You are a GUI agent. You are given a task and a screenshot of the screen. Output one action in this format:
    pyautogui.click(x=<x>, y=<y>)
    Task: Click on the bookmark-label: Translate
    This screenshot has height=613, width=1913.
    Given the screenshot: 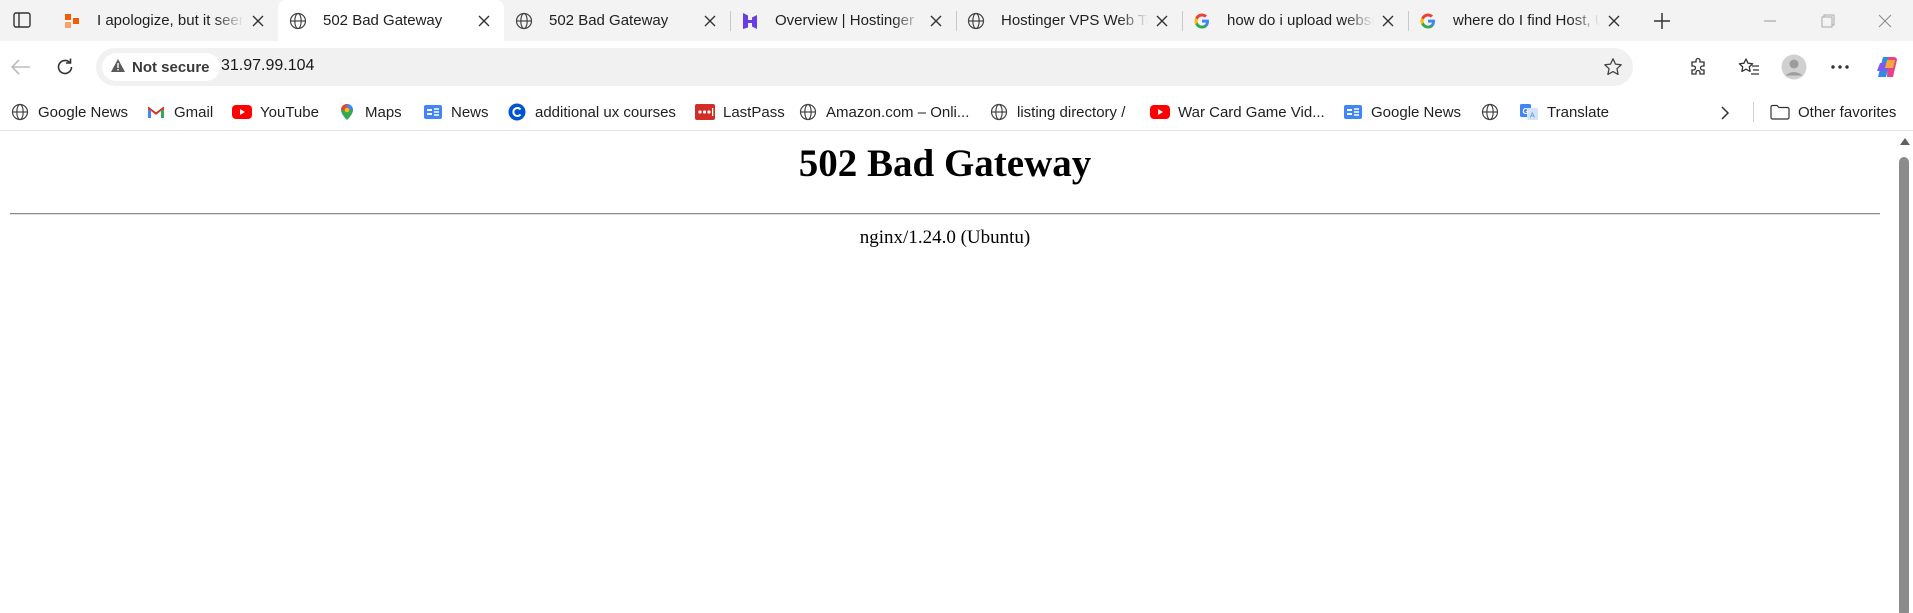 What is the action you would take?
    pyautogui.click(x=1578, y=112)
    